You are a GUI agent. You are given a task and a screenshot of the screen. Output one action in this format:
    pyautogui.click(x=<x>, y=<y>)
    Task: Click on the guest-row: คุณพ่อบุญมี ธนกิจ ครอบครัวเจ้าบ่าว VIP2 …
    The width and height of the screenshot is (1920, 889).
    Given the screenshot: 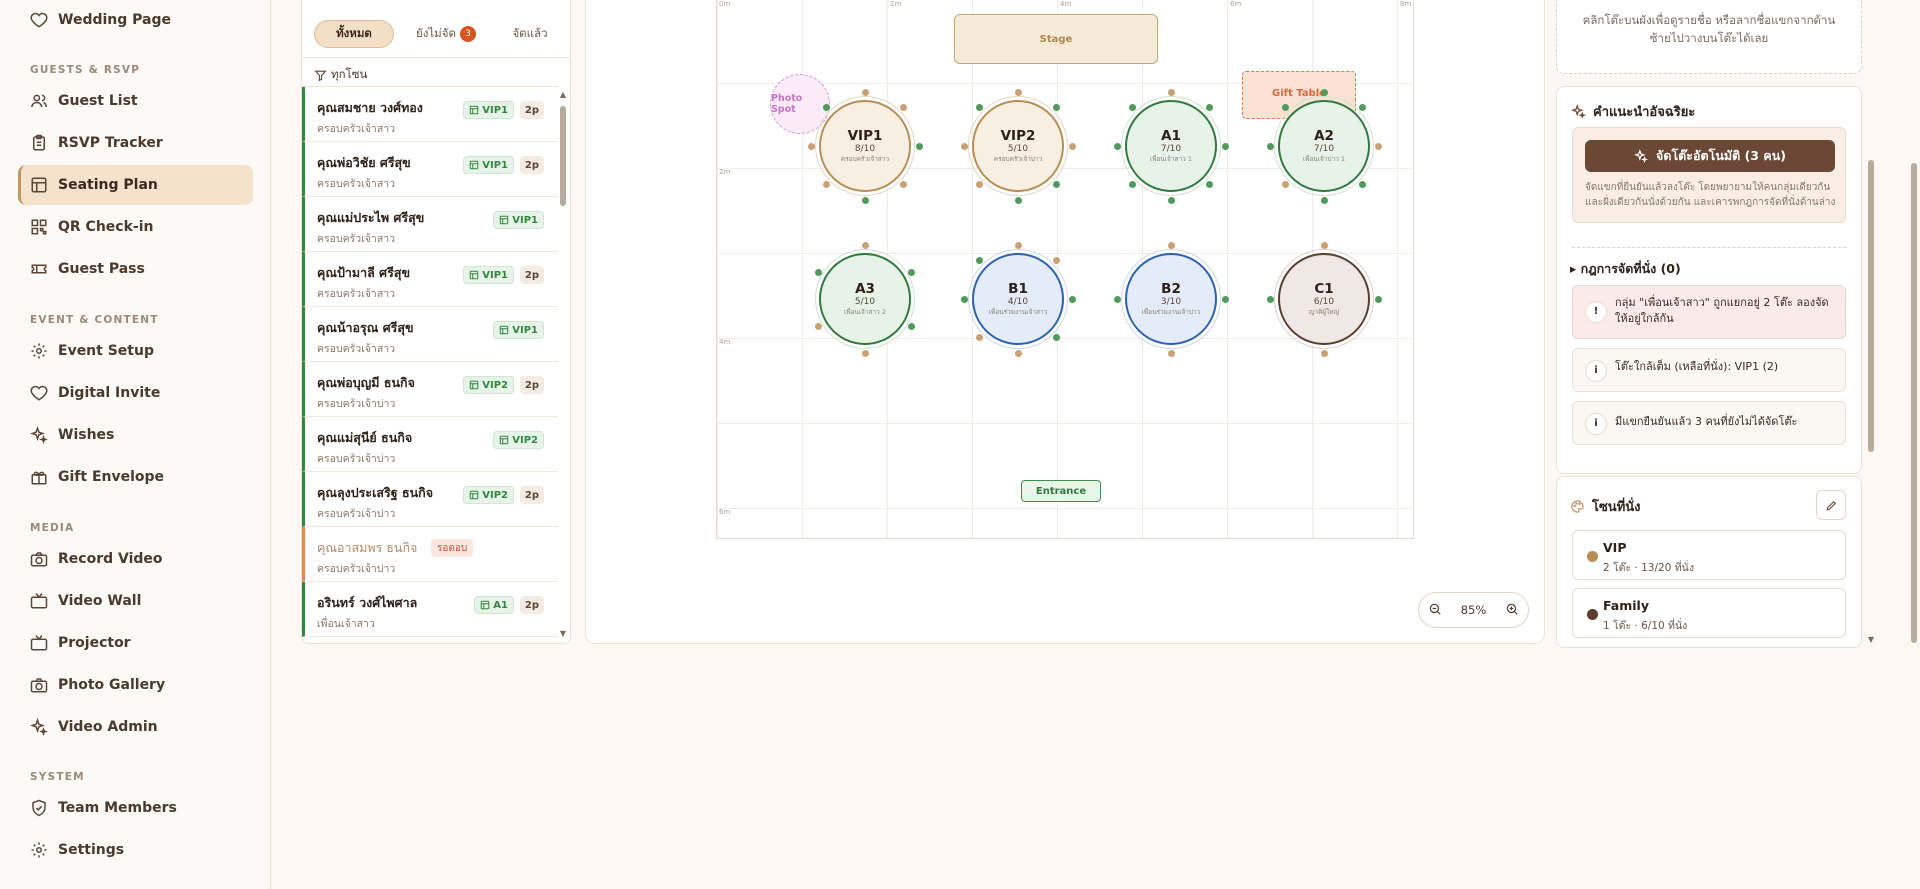 What is the action you would take?
    pyautogui.click(x=430, y=389)
    